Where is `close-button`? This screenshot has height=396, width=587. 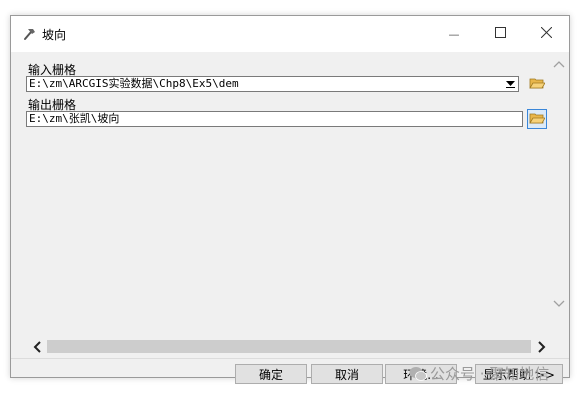
close-button is located at coordinates (546, 34).